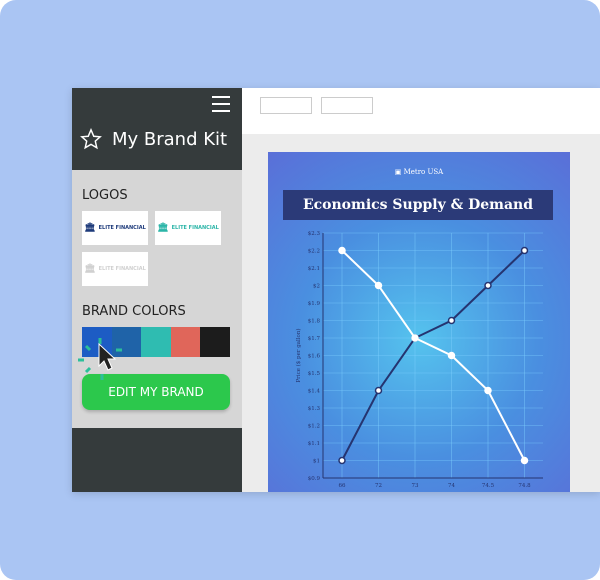 The width and height of the screenshot is (600, 580). I want to click on brand-colors-heading: BRAND COLORS, so click(134, 311).